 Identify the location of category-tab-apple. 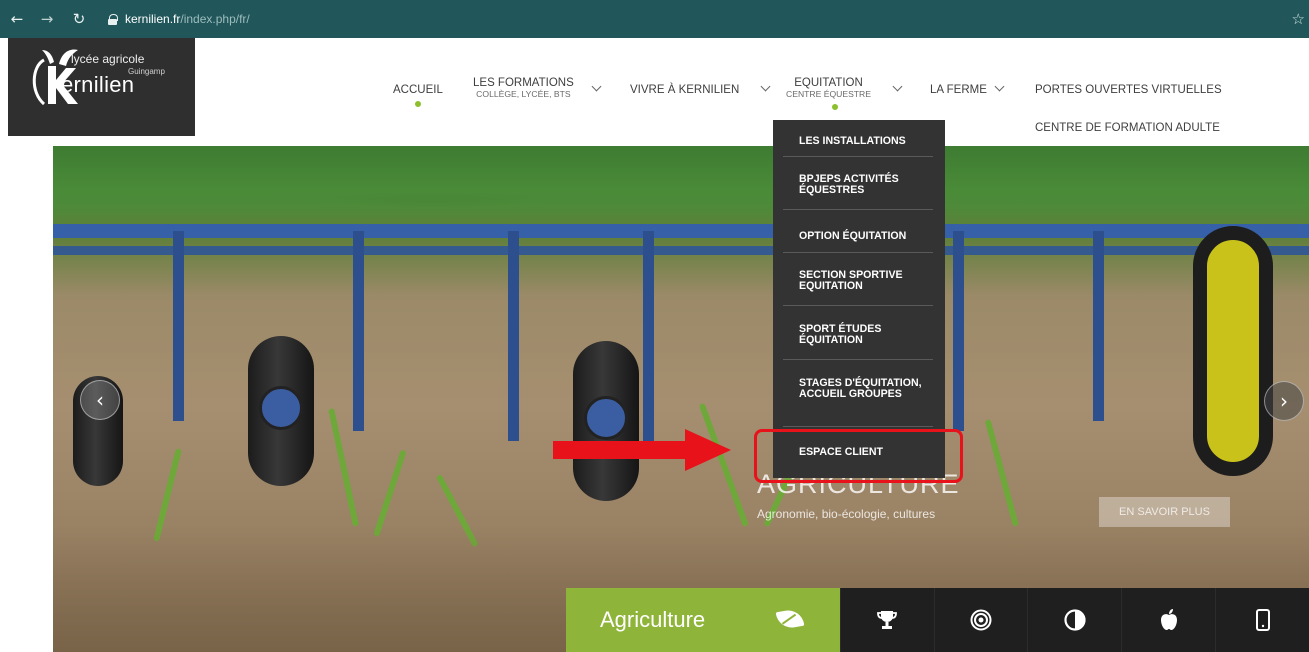
(1168, 620).